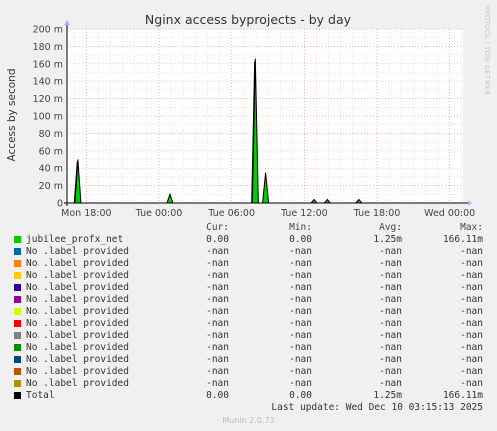 The width and height of the screenshot is (497, 431). What do you see at coordinates (487, 50) in the screenshot?
I see `watermark: RRDTOOL / TOBI OETIKER` at bounding box center [487, 50].